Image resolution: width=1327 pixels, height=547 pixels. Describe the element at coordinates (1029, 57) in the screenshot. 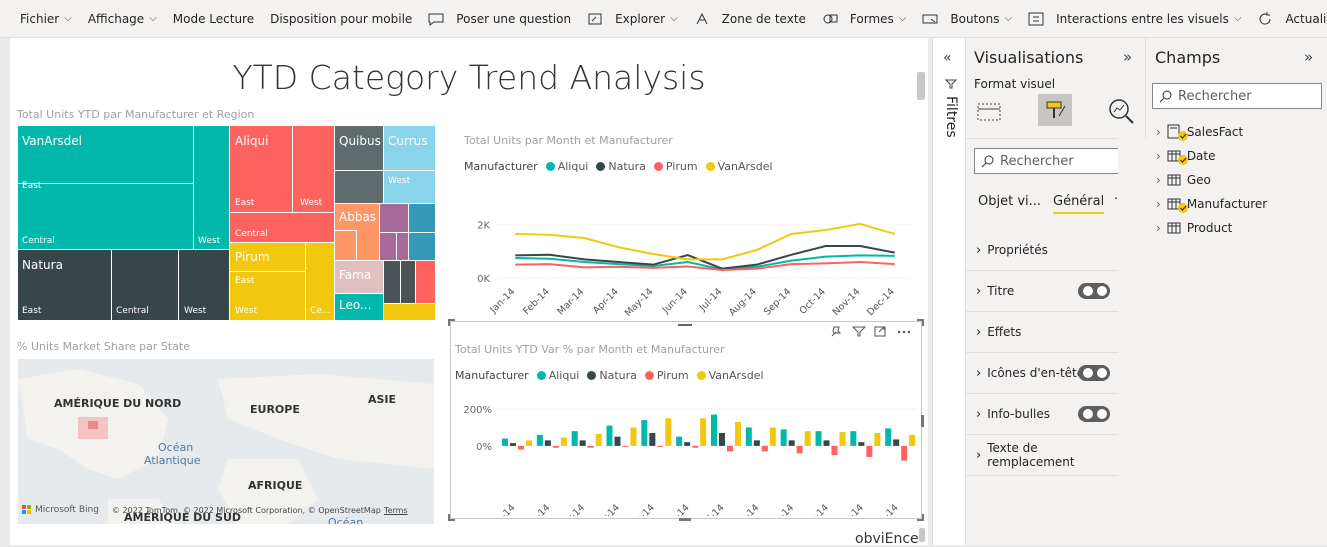

I see `visualizations-title: Visualisations` at that location.